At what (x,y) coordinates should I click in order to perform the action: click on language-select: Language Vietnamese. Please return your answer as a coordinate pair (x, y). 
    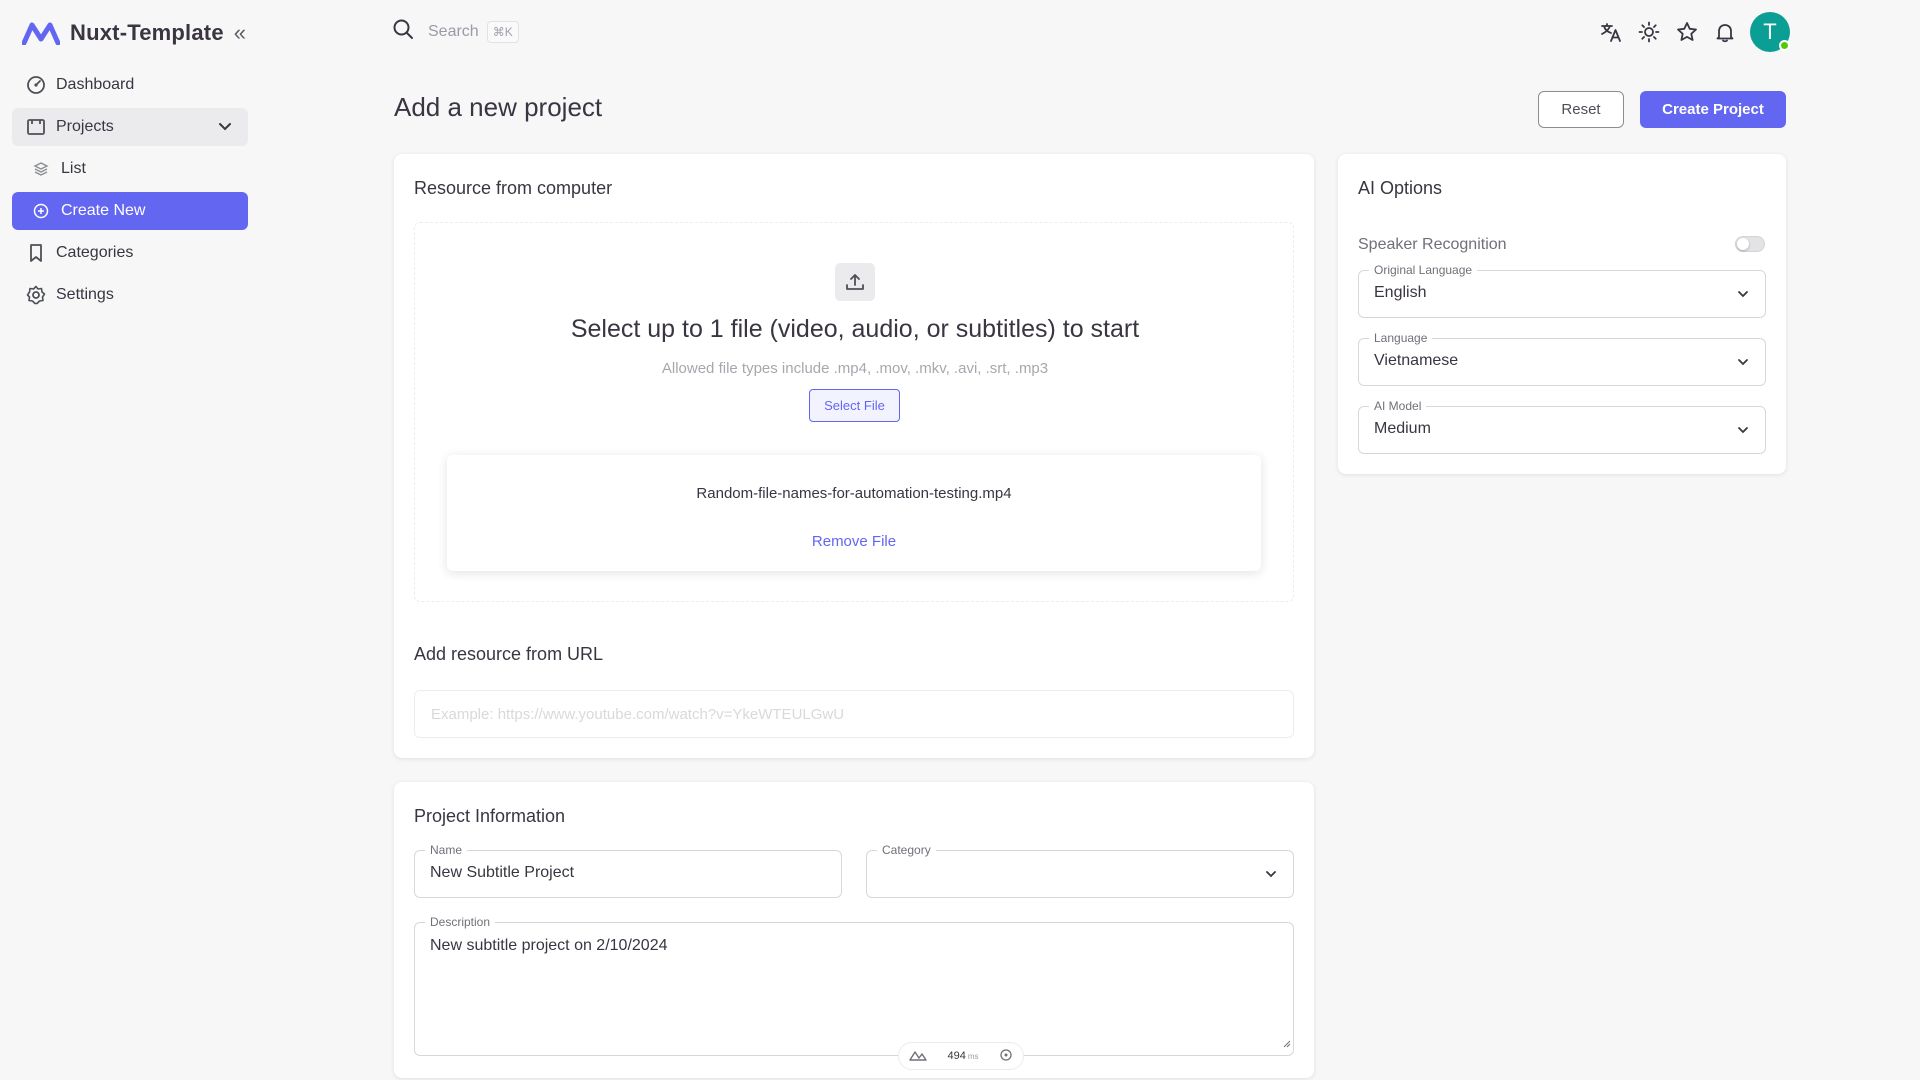
    Looking at the image, I should click on (1562, 358).